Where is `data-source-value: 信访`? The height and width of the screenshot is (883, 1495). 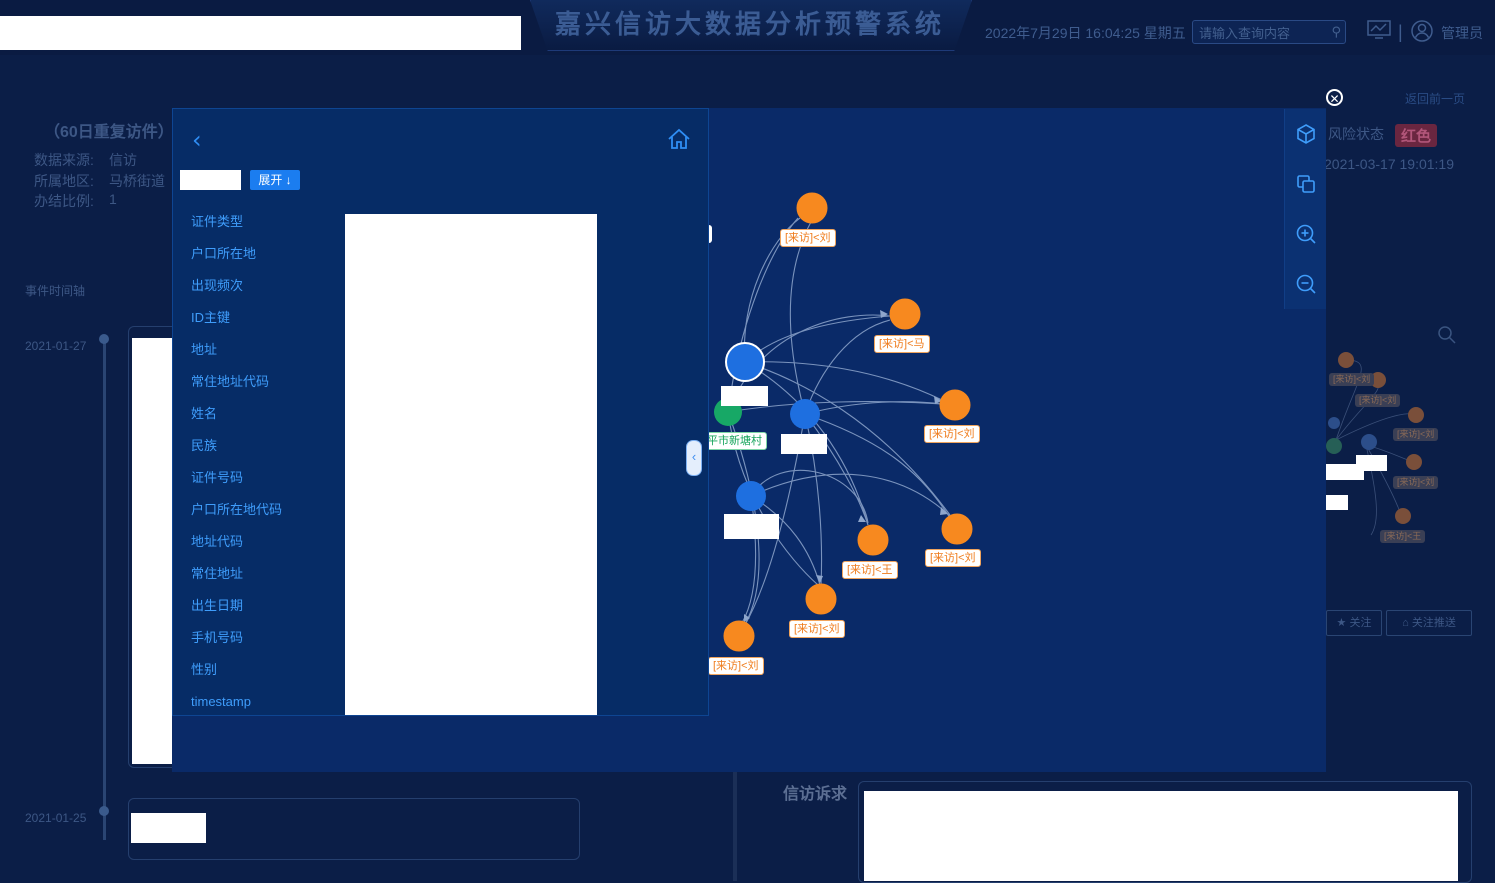 data-source-value: 信访 is located at coordinates (123, 160).